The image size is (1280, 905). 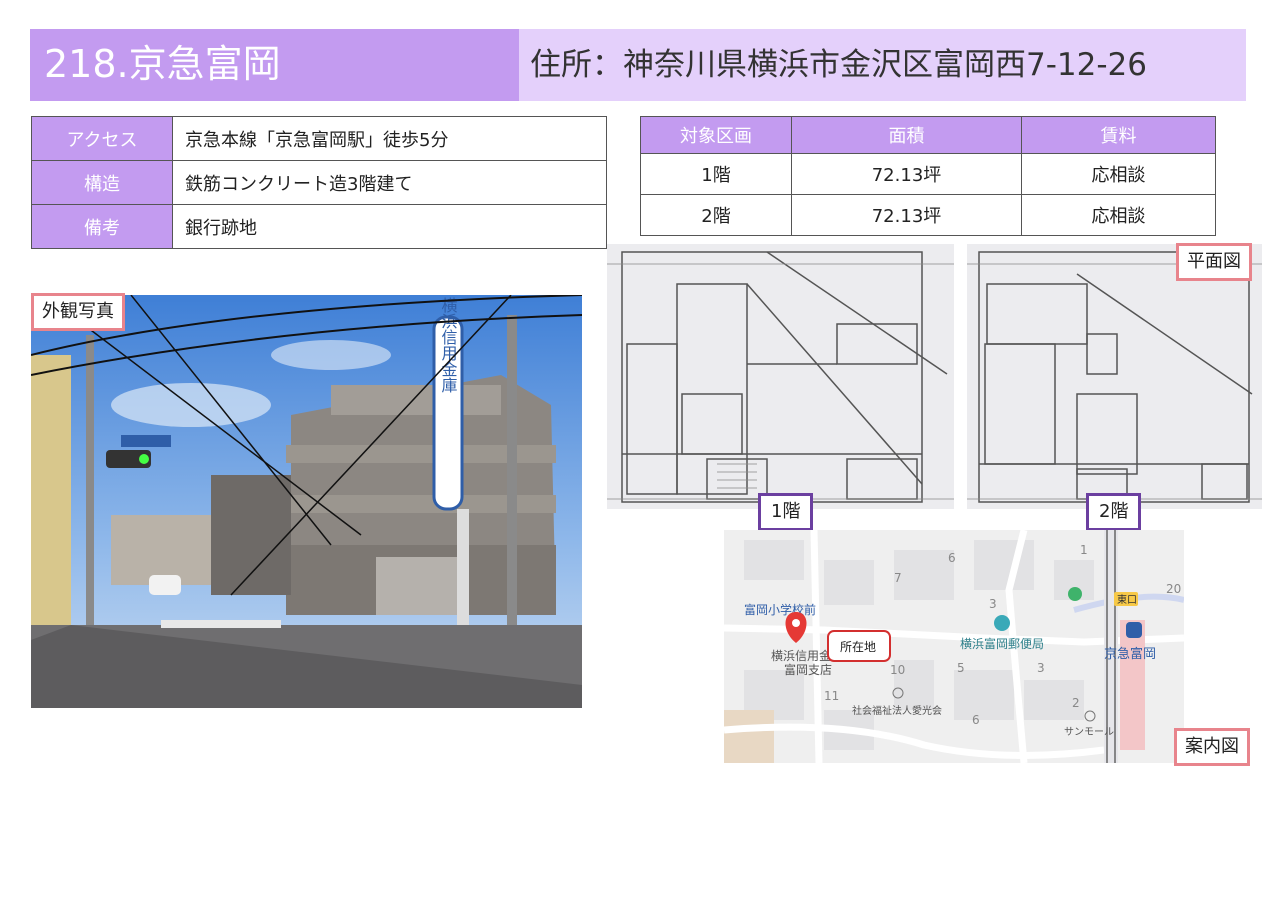 What do you see at coordinates (102, 138) in the screenshot?
I see `info-key-access: アクセス` at bounding box center [102, 138].